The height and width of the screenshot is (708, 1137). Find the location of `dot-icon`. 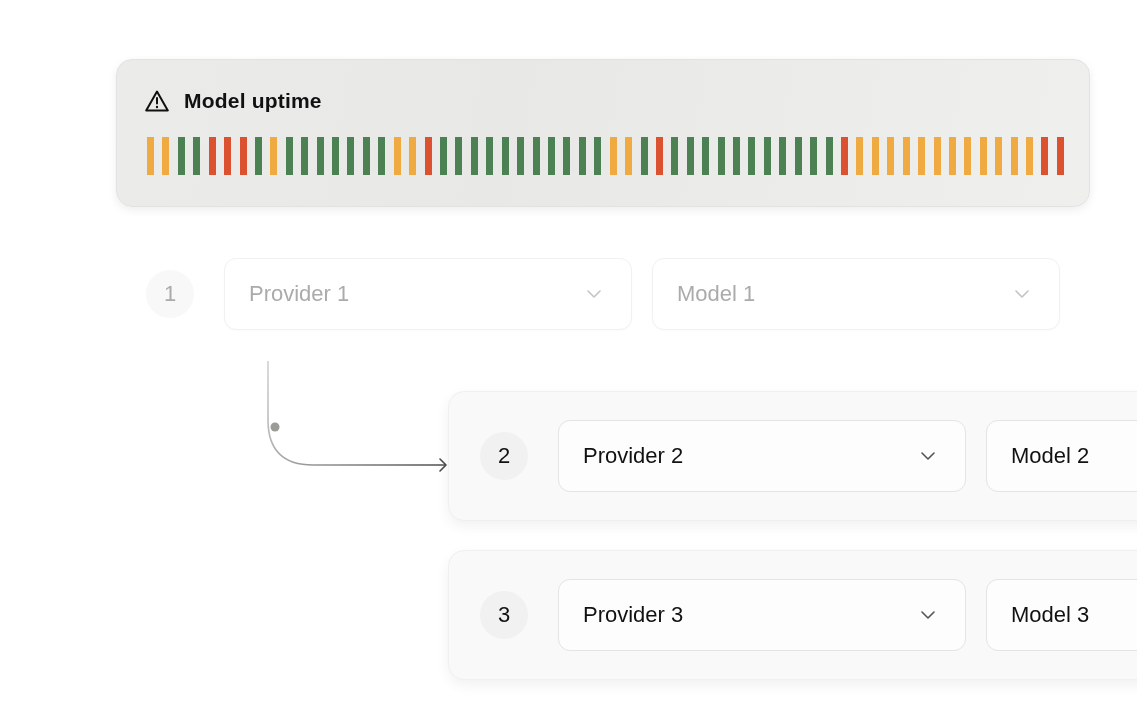

dot-icon is located at coordinates (275, 427).